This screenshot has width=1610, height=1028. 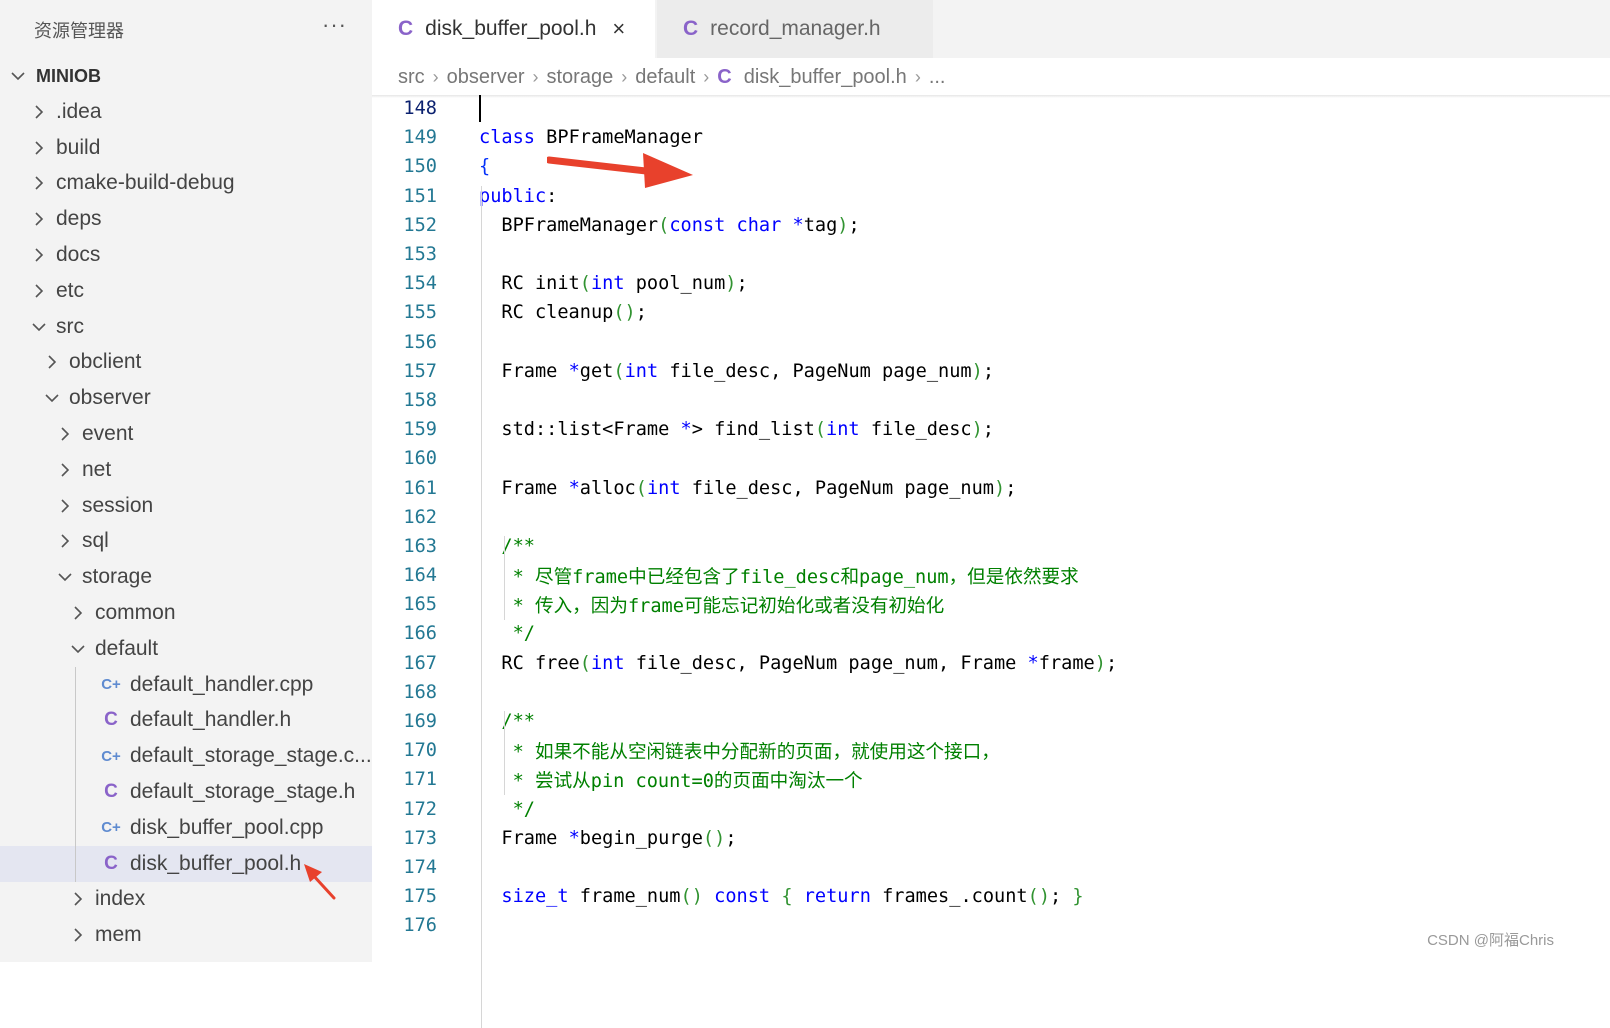 What do you see at coordinates (991, 867) in the screenshot?
I see `code-line: 174` at bounding box center [991, 867].